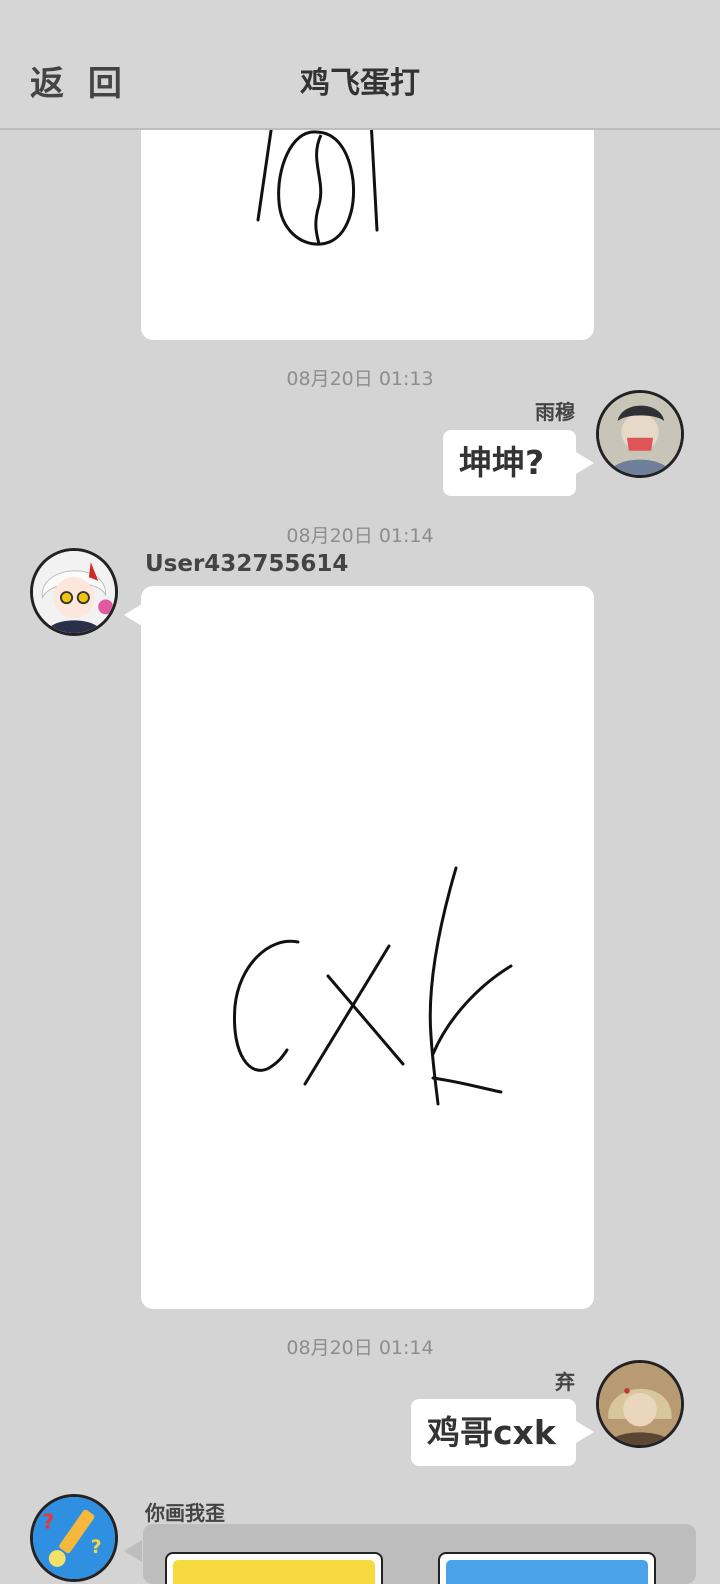 The width and height of the screenshot is (720, 1584). I want to click on drawing-message-card, so click(367, 225).